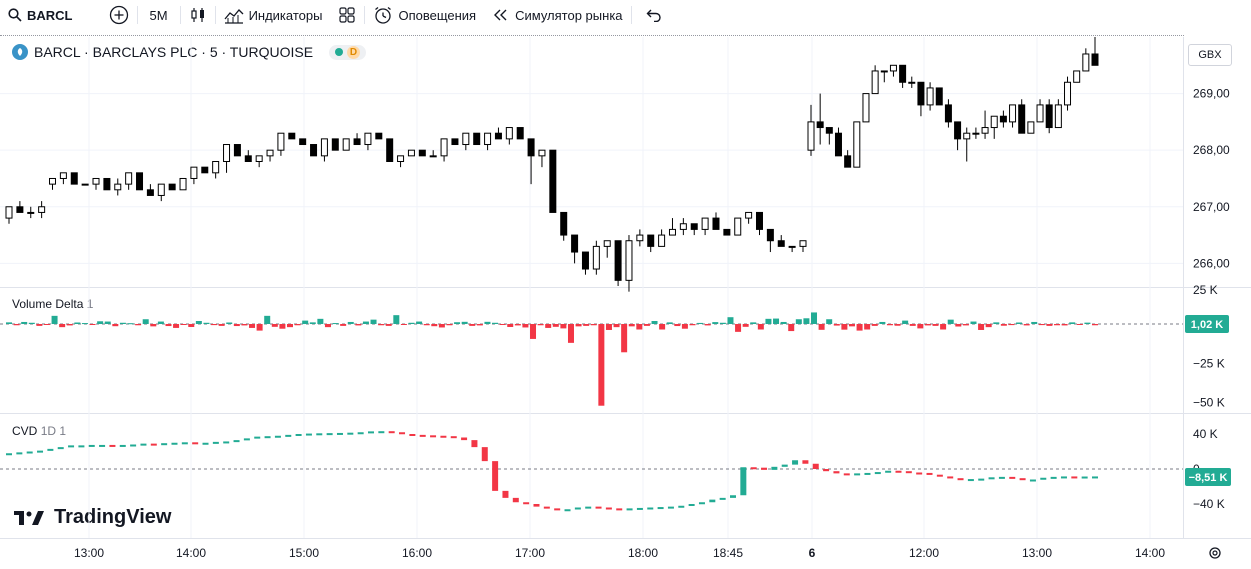 The width and height of the screenshot is (1251, 569). What do you see at coordinates (109, 15) in the screenshot?
I see `compare-add-button` at bounding box center [109, 15].